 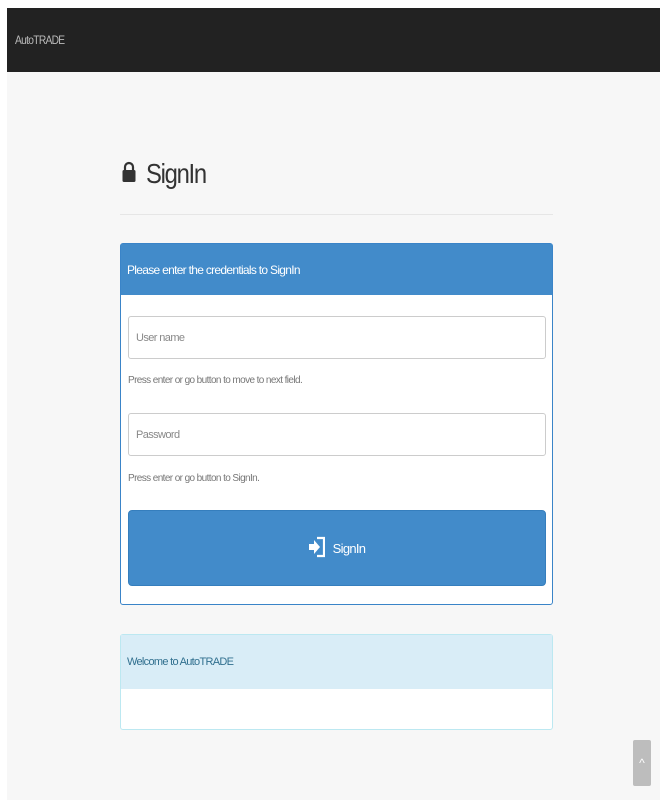 I want to click on scroll-to-top-button: ^, so click(x=642, y=763).